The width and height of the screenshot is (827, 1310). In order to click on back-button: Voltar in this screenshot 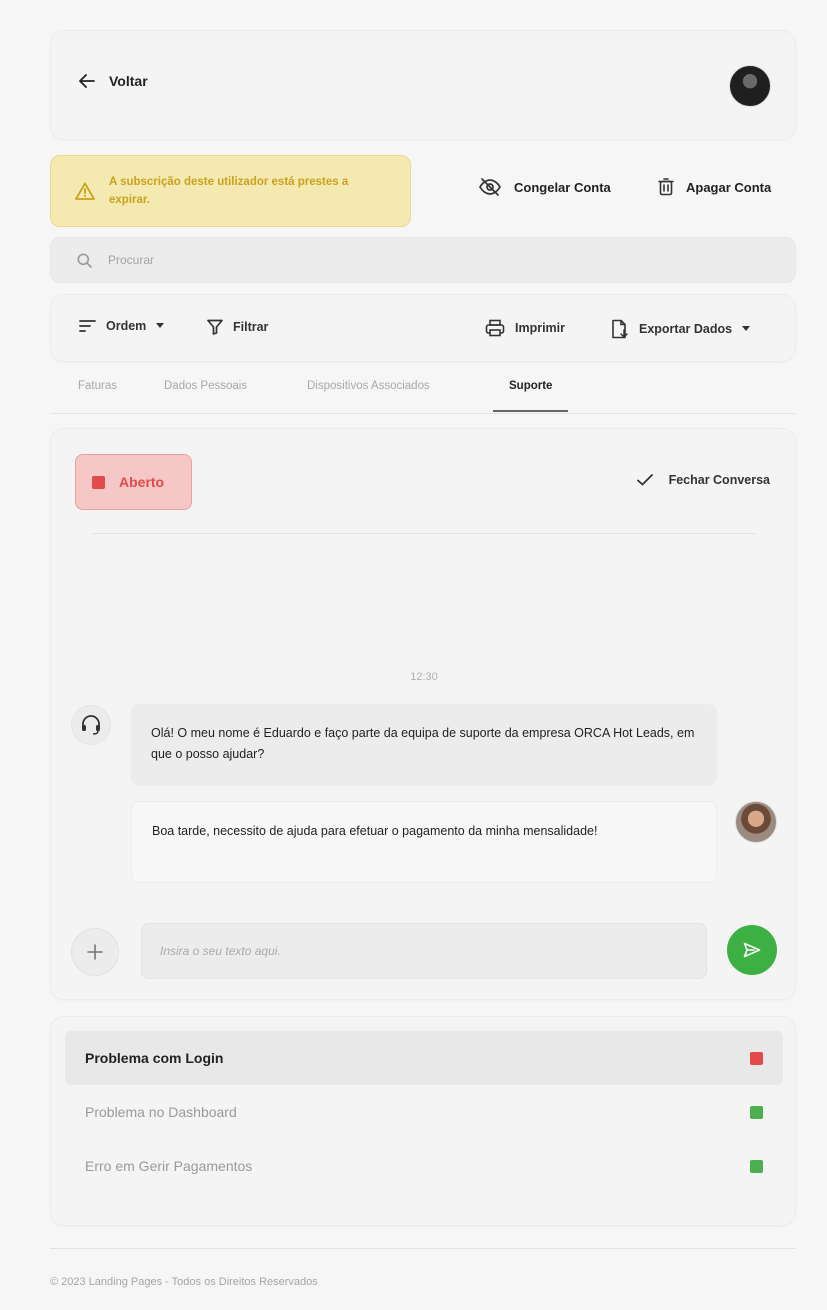, I will do `click(113, 81)`.